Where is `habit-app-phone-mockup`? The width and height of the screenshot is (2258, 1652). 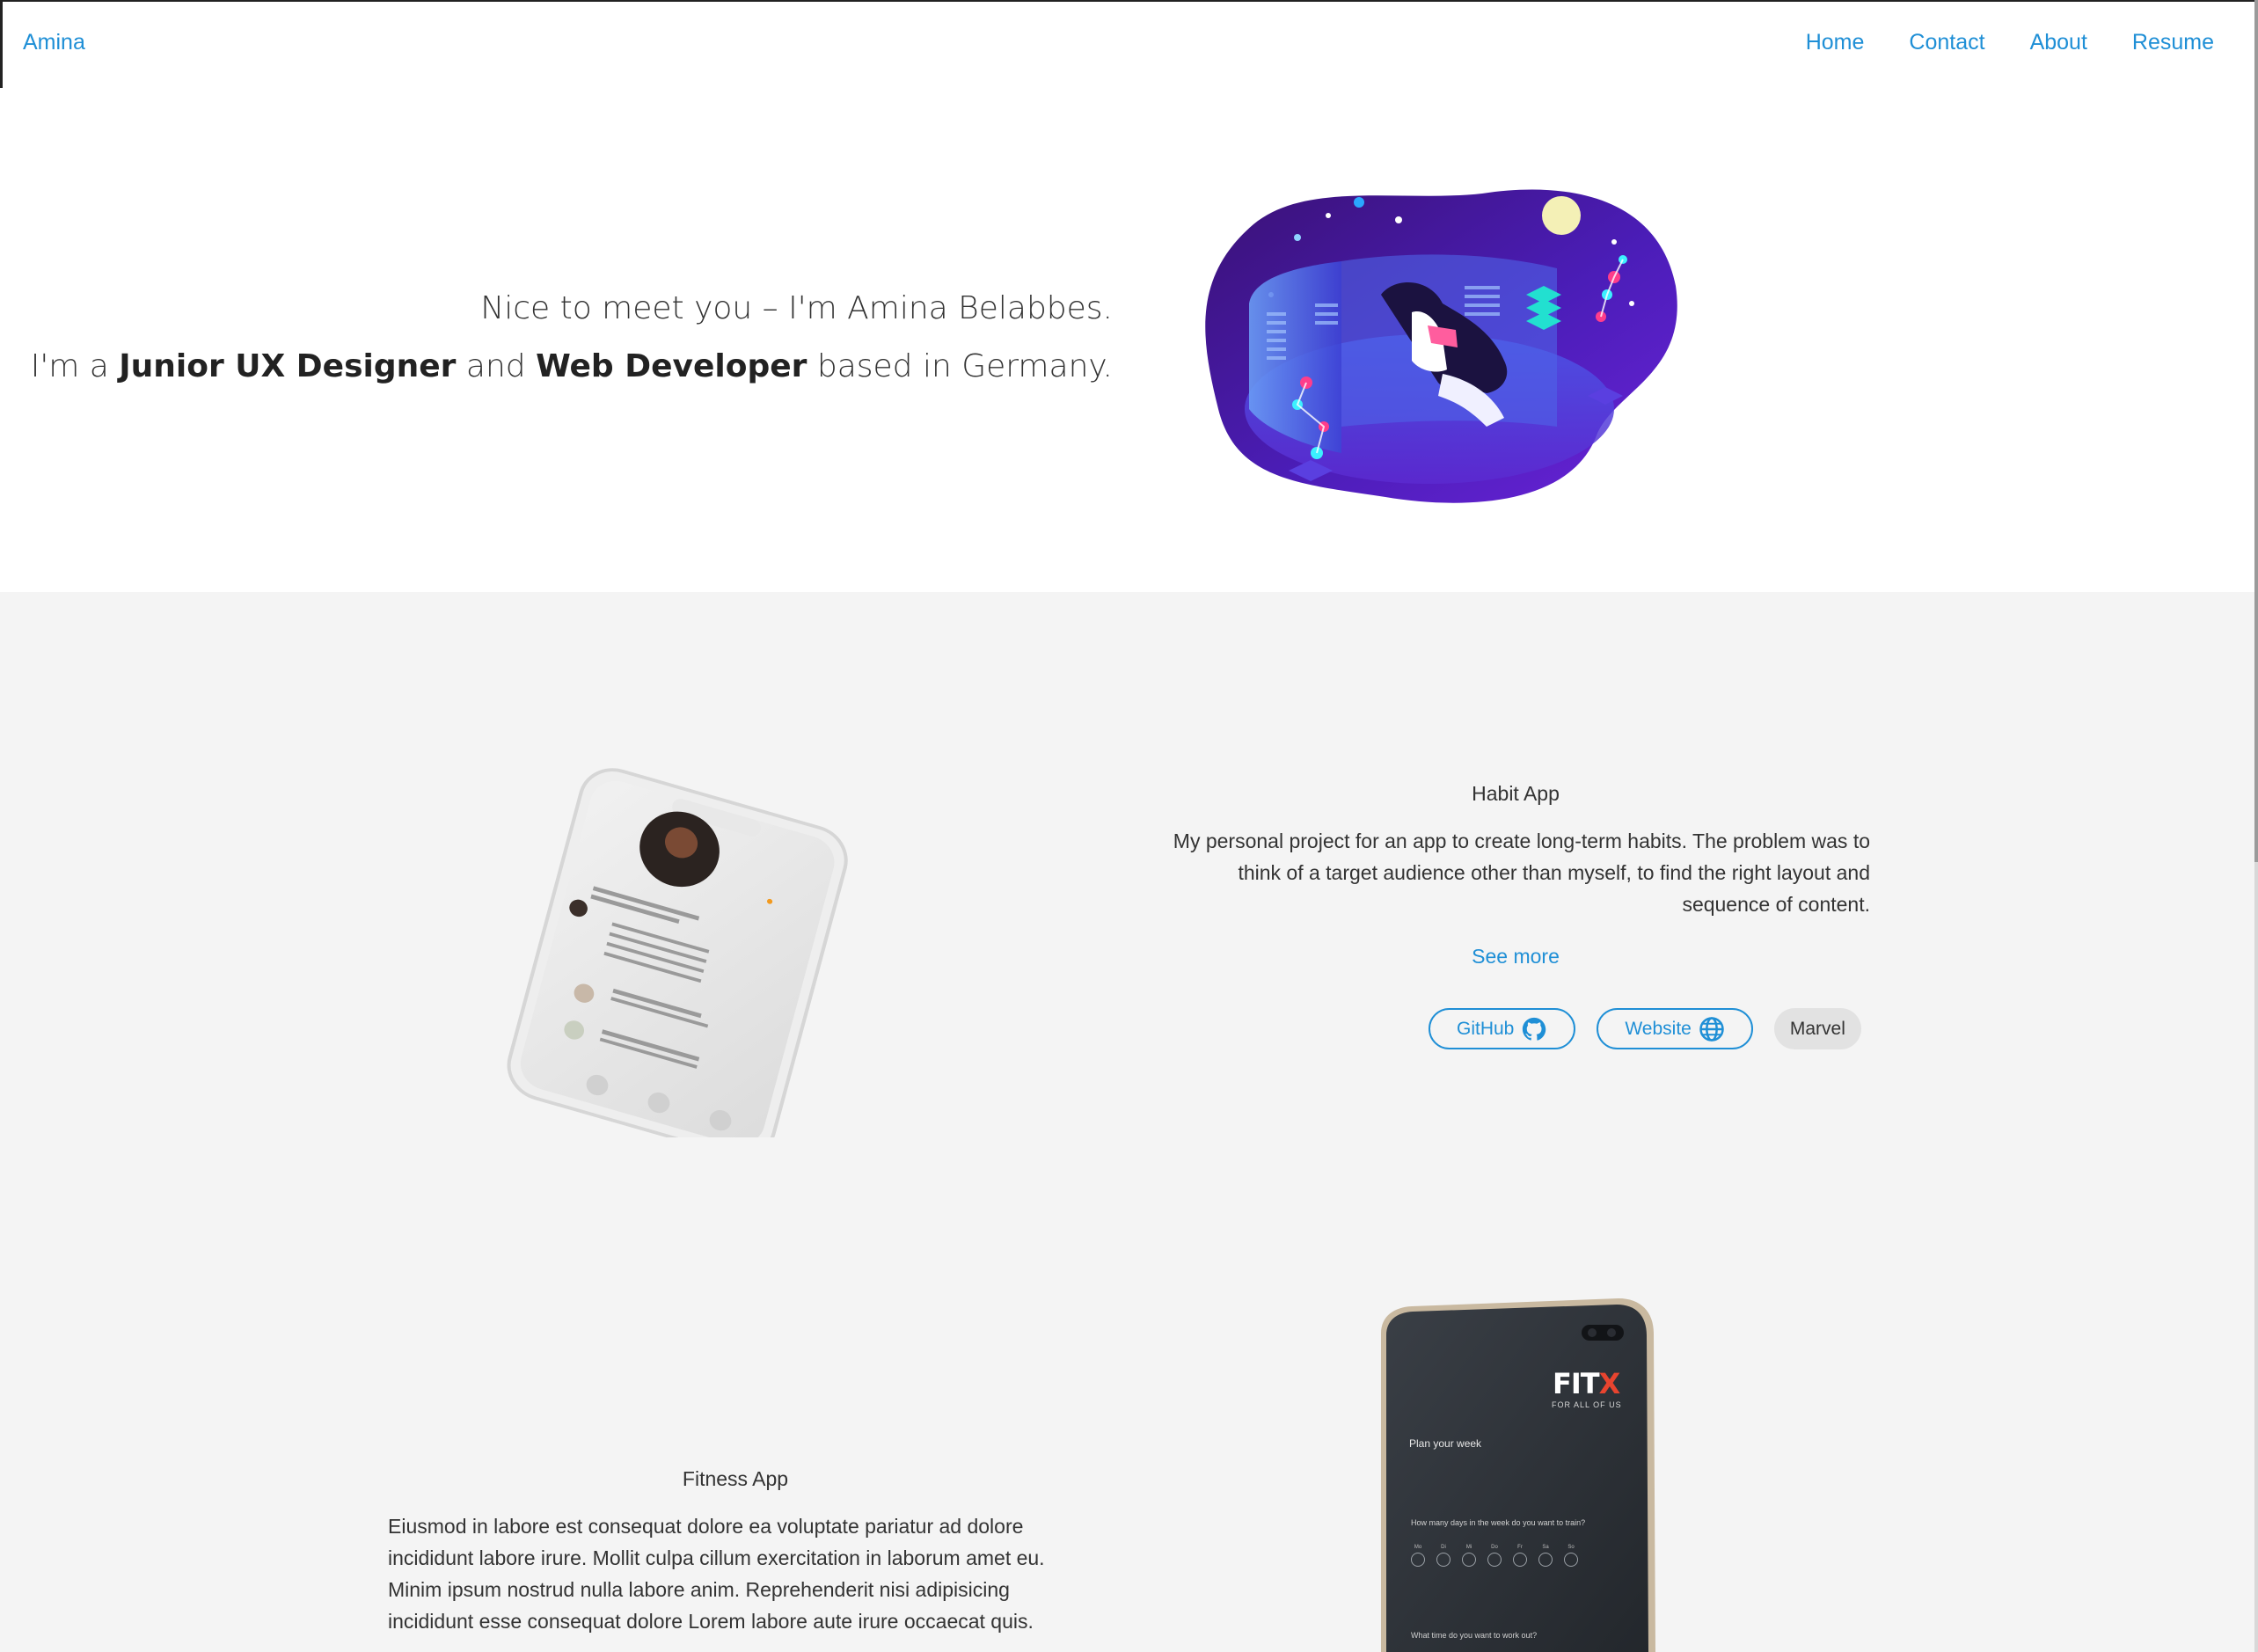
habit-app-phone-mockup is located at coordinates (677, 952).